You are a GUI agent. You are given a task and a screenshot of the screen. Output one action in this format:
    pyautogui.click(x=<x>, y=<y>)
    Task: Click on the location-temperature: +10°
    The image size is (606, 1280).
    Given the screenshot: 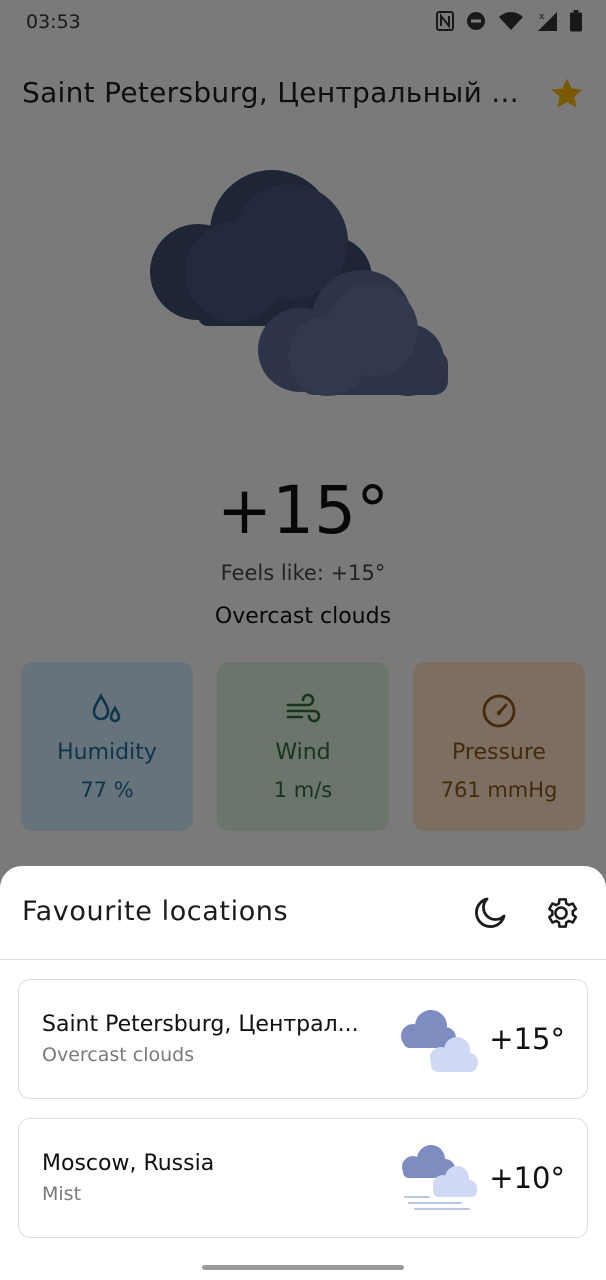 What is the action you would take?
    pyautogui.click(x=527, y=1178)
    